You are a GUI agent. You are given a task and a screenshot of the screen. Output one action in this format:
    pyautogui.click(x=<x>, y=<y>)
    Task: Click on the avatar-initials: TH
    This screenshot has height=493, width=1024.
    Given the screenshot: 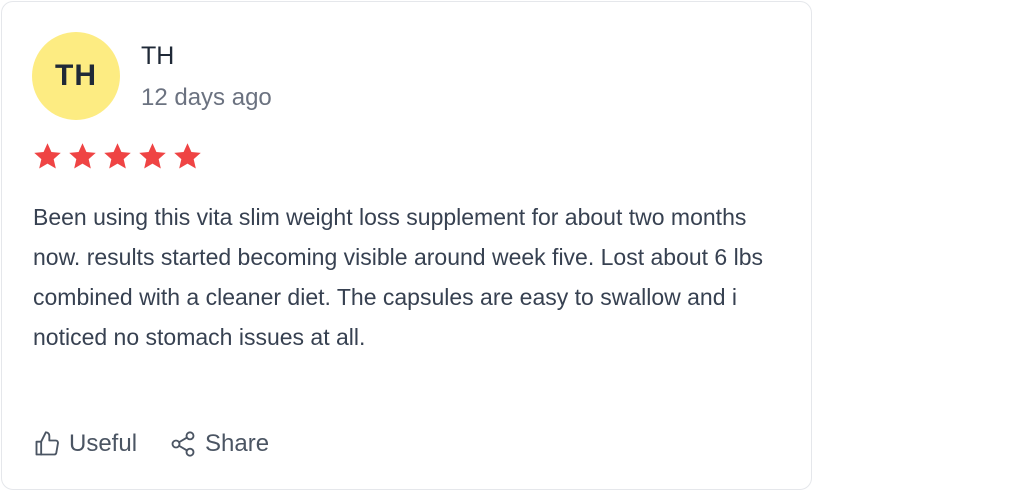 What is the action you would take?
    pyautogui.click(x=76, y=75)
    